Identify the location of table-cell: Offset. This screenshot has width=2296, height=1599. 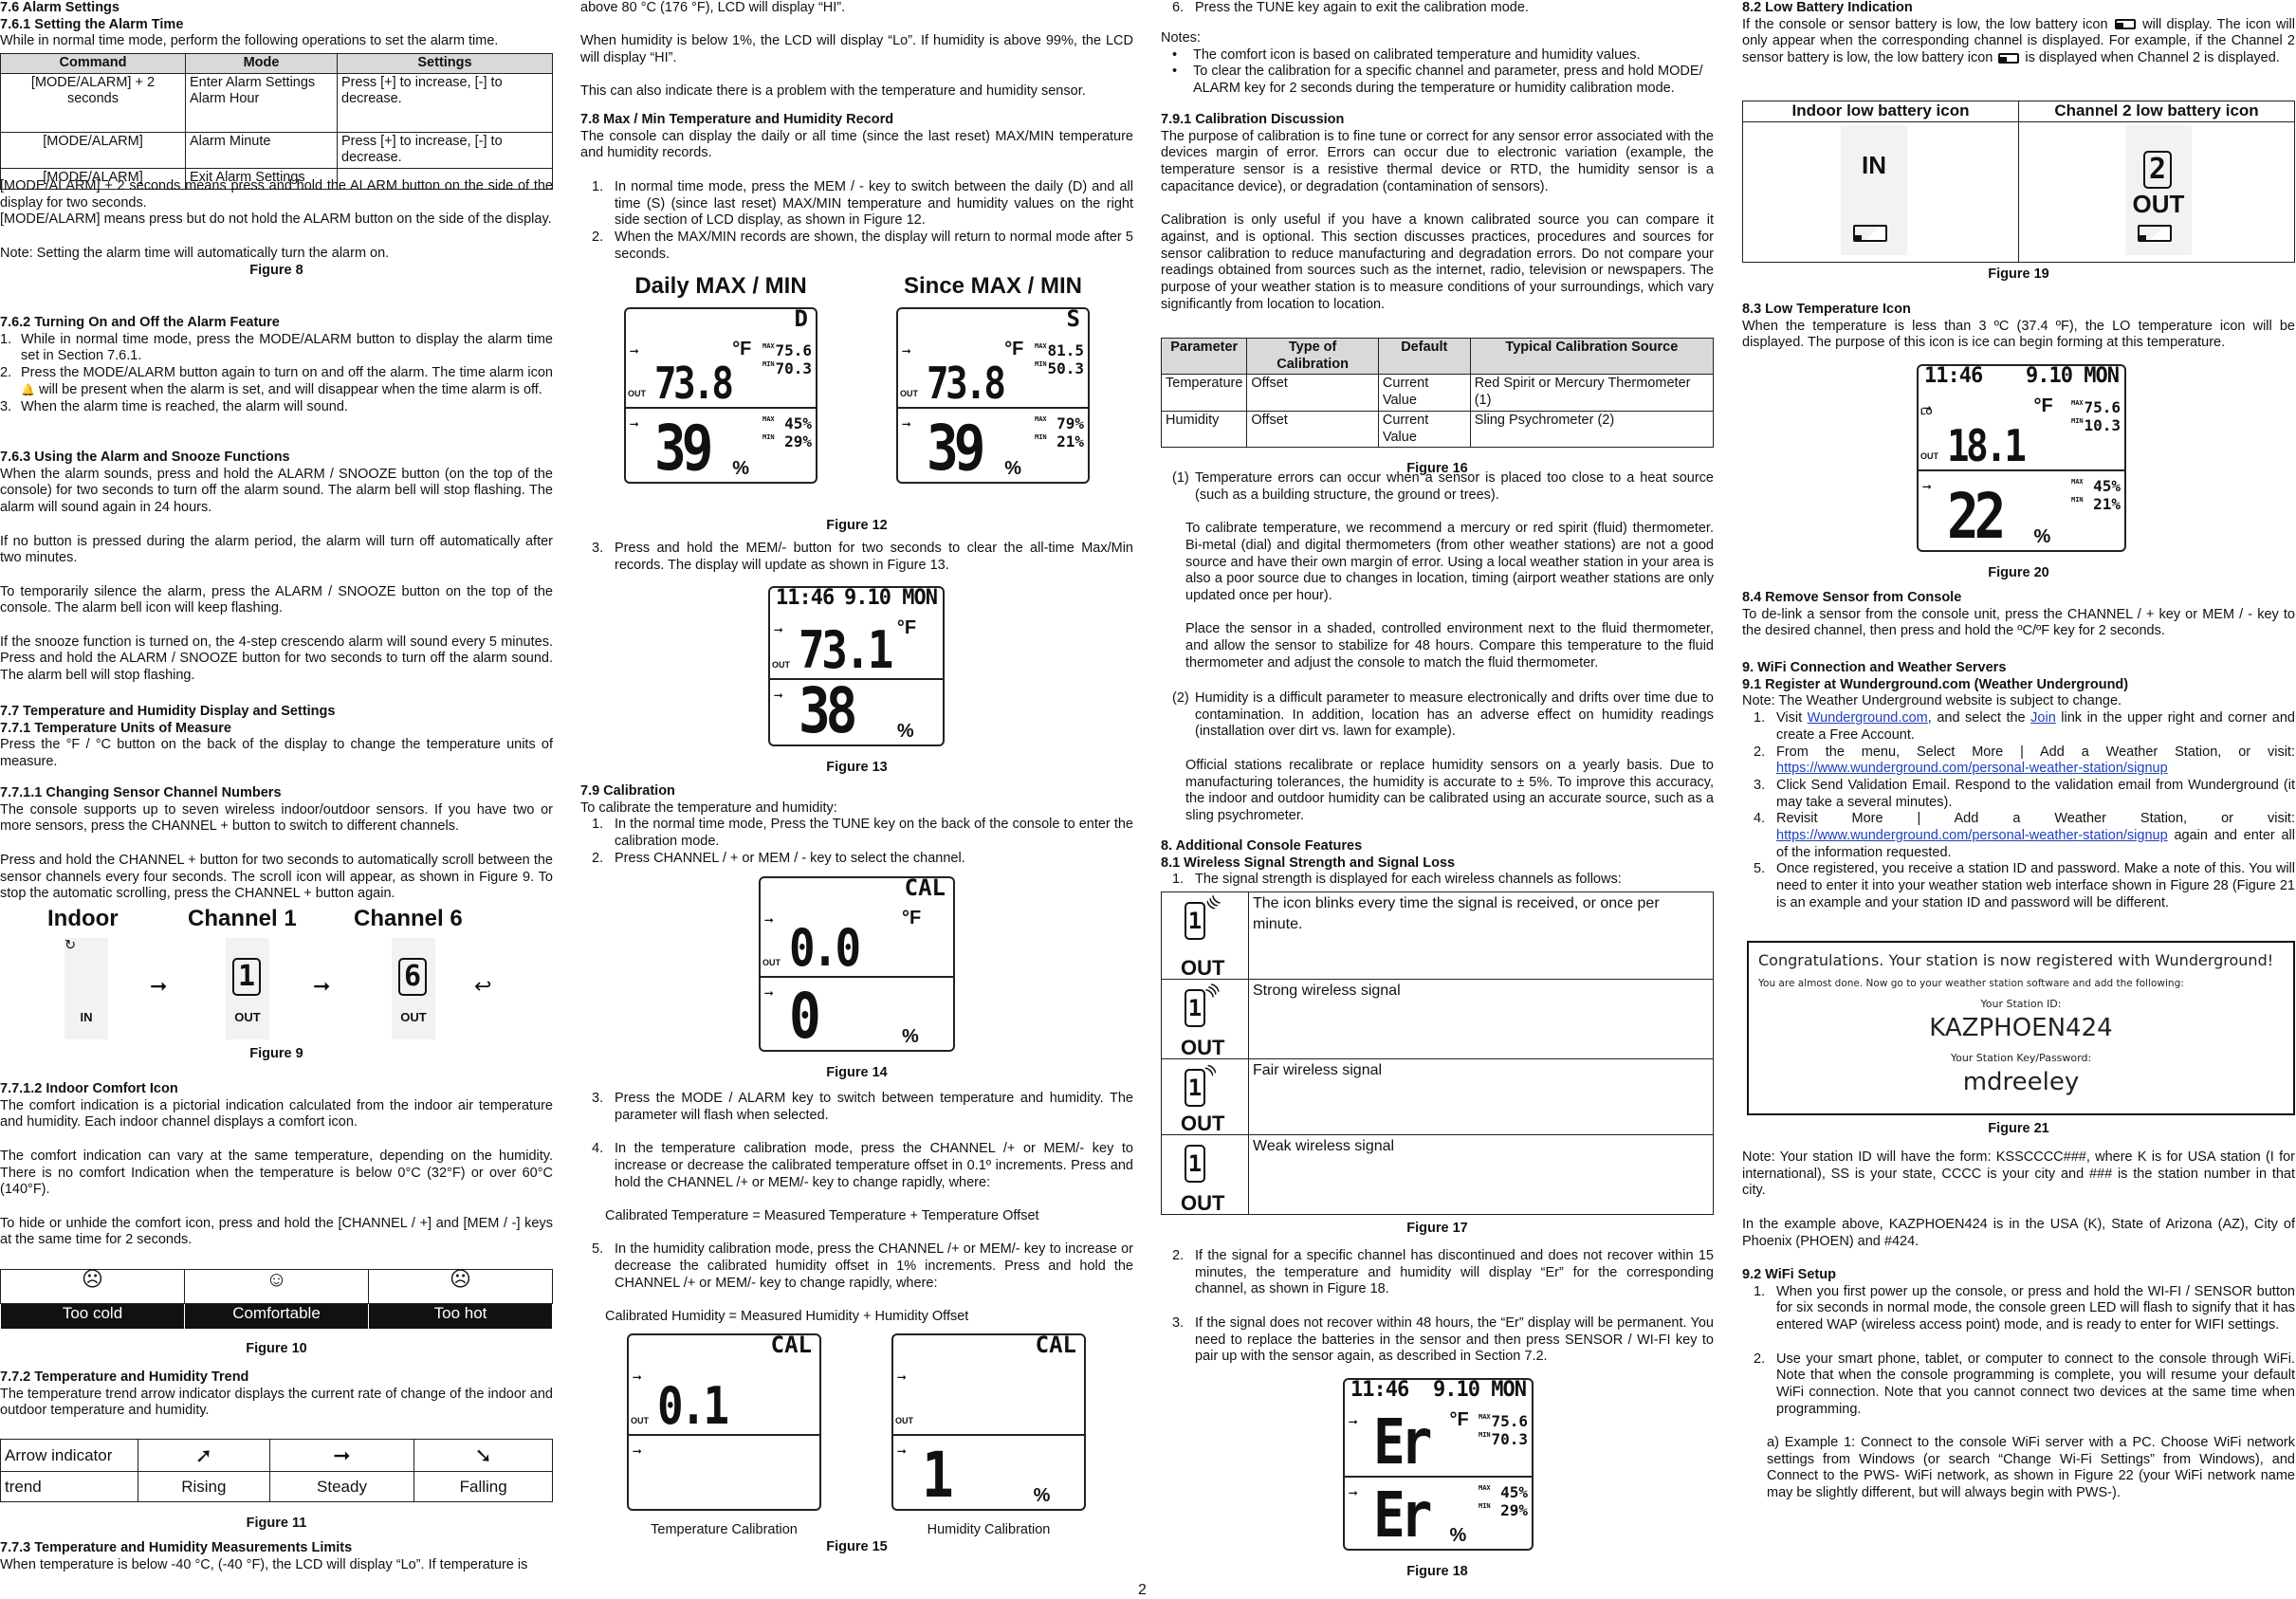
(1312, 393).